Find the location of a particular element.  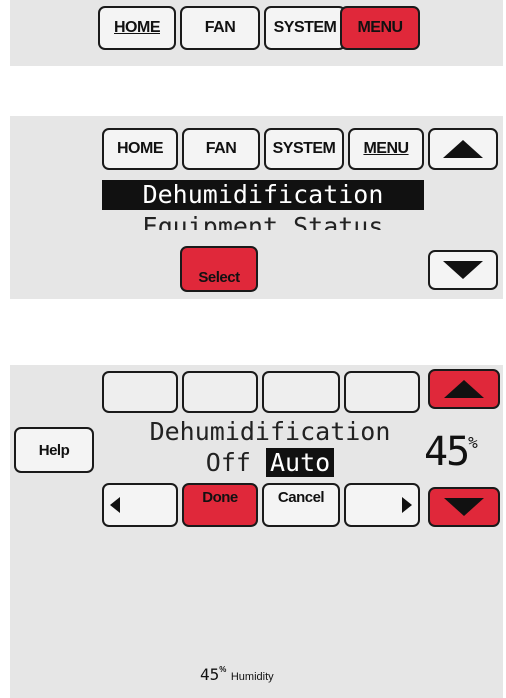

footer-label: Humidity is located at coordinates (252, 677).